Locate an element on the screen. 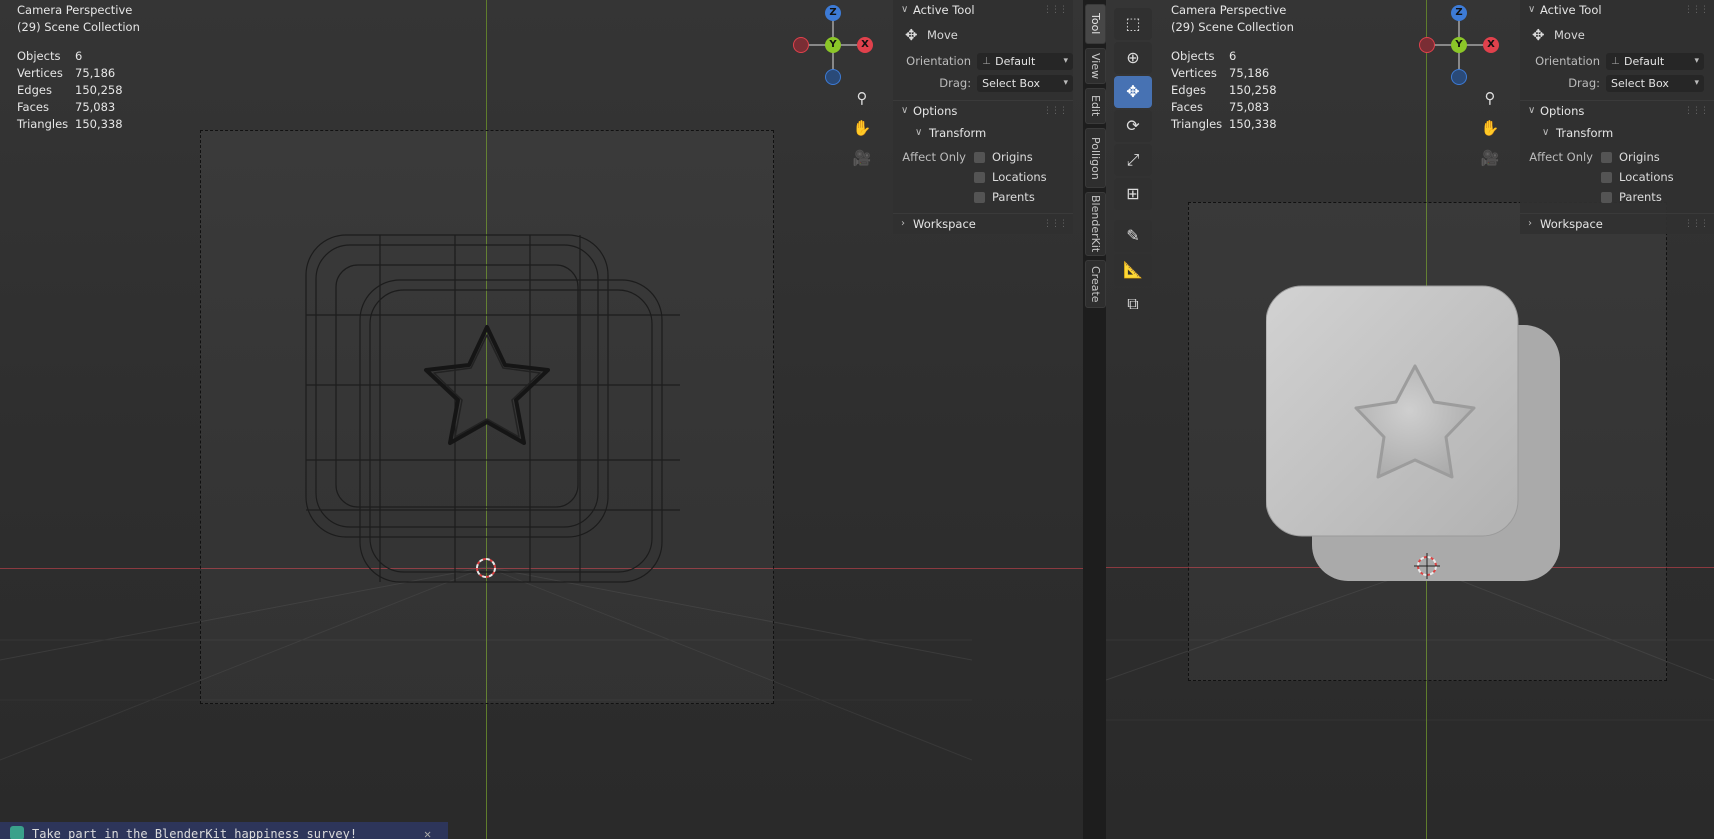 The image size is (1714, 839). tab-polligon: Polligon is located at coordinates (1095, 158).